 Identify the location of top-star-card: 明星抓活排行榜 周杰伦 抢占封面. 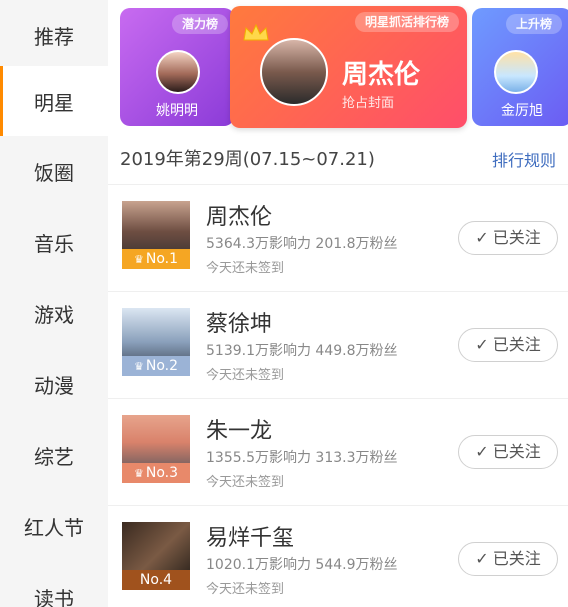
(348, 67).